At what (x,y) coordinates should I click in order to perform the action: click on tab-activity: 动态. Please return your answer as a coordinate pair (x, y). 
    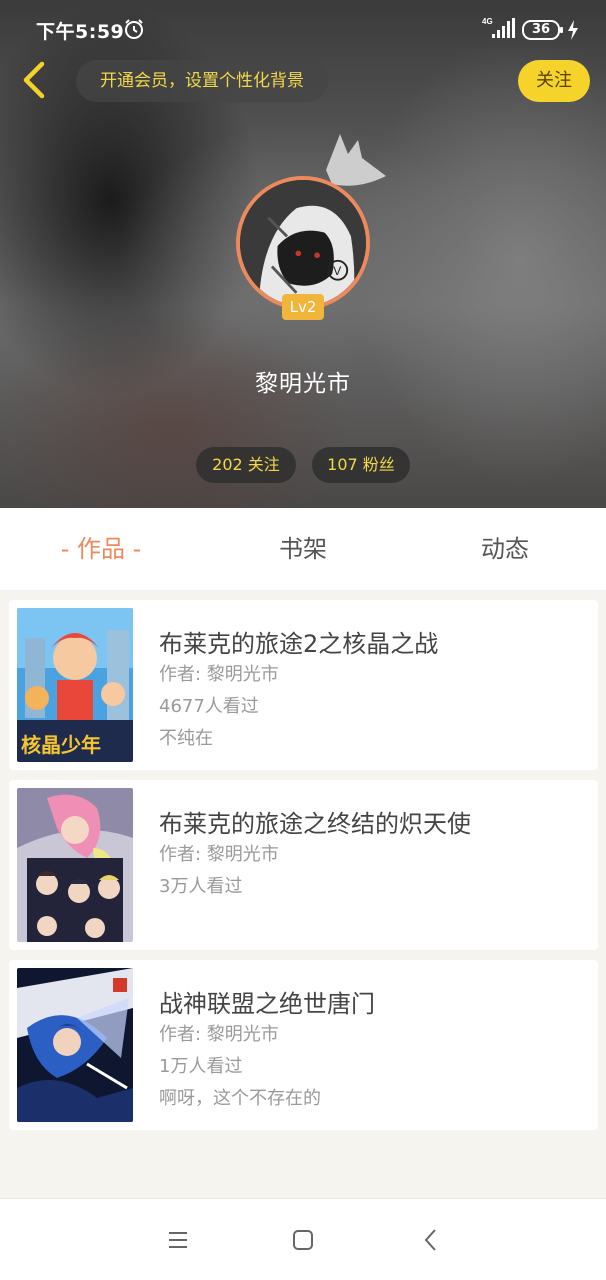
    Looking at the image, I should click on (505, 549).